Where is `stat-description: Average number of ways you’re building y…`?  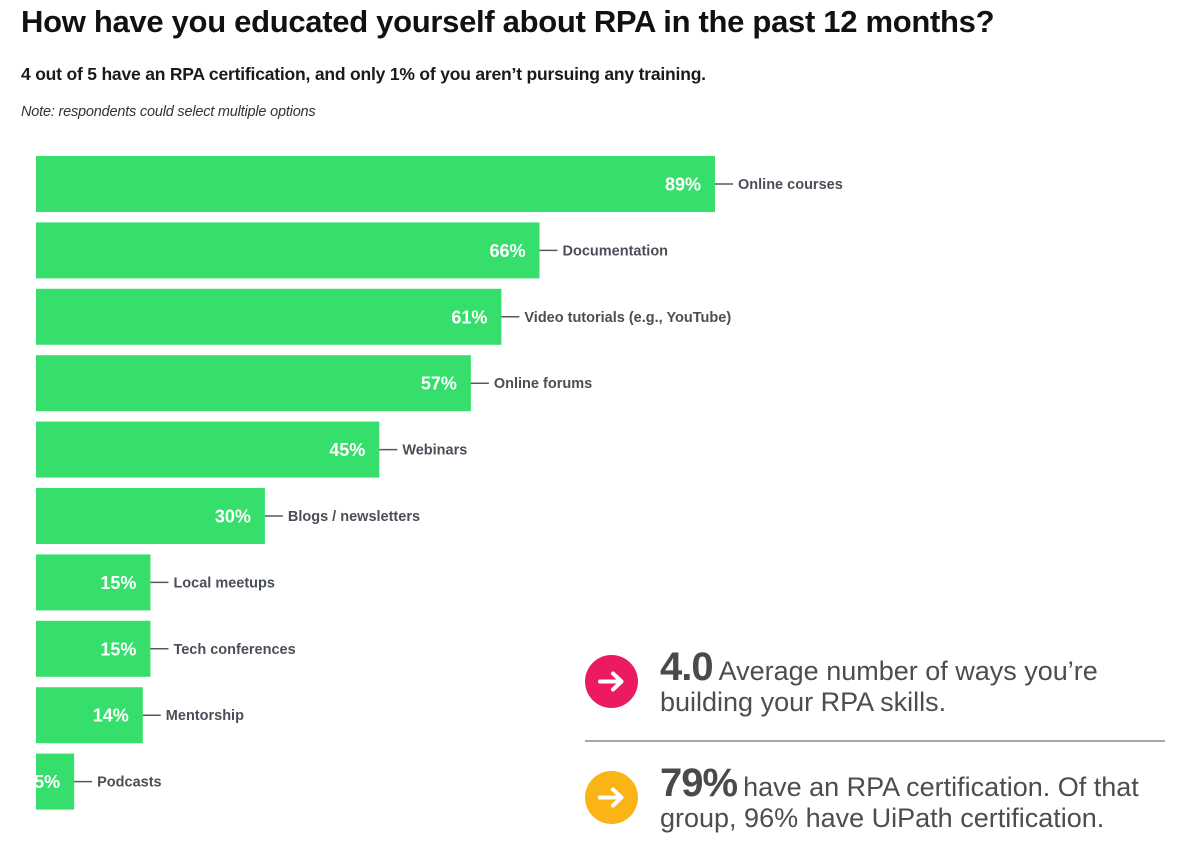 stat-description: Average number of ways you’re building y… is located at coordinates (879, 686).